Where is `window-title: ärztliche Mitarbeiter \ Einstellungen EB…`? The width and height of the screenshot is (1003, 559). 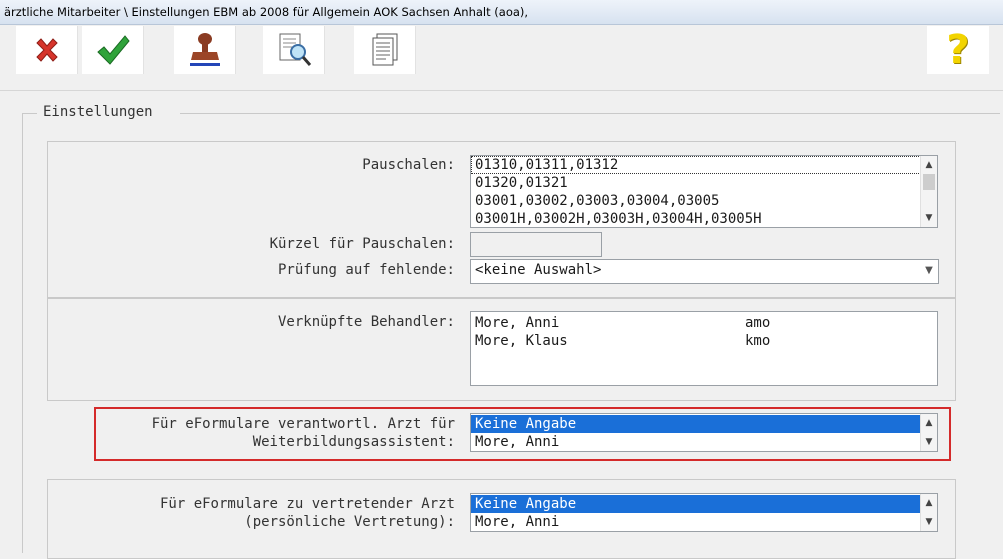
window-title: ärztliche Mitarbeiter \ Einstellungen EB… is located at coordinates (266, 12).